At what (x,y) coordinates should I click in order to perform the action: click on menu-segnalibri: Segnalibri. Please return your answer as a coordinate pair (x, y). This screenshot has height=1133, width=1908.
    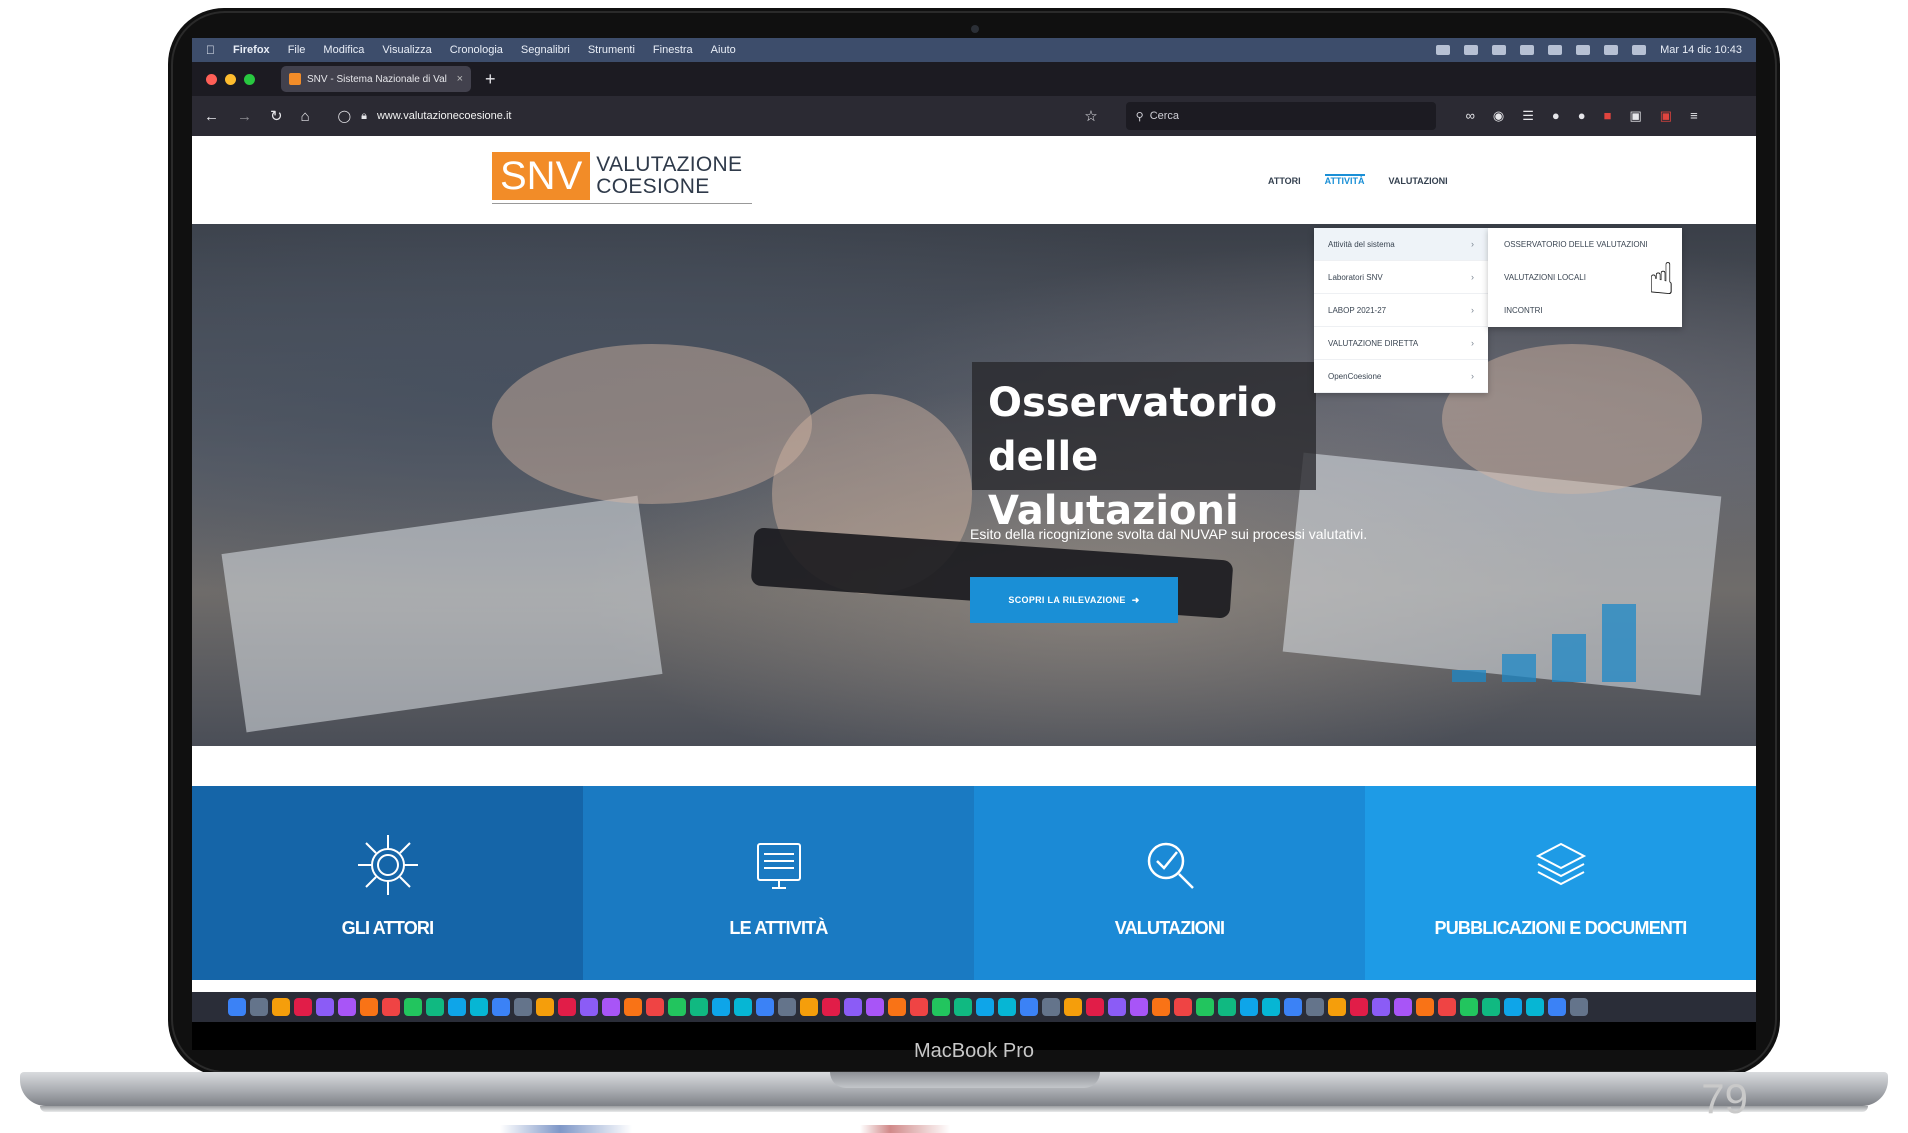
    Looking at the image, I should click on (545, 50).